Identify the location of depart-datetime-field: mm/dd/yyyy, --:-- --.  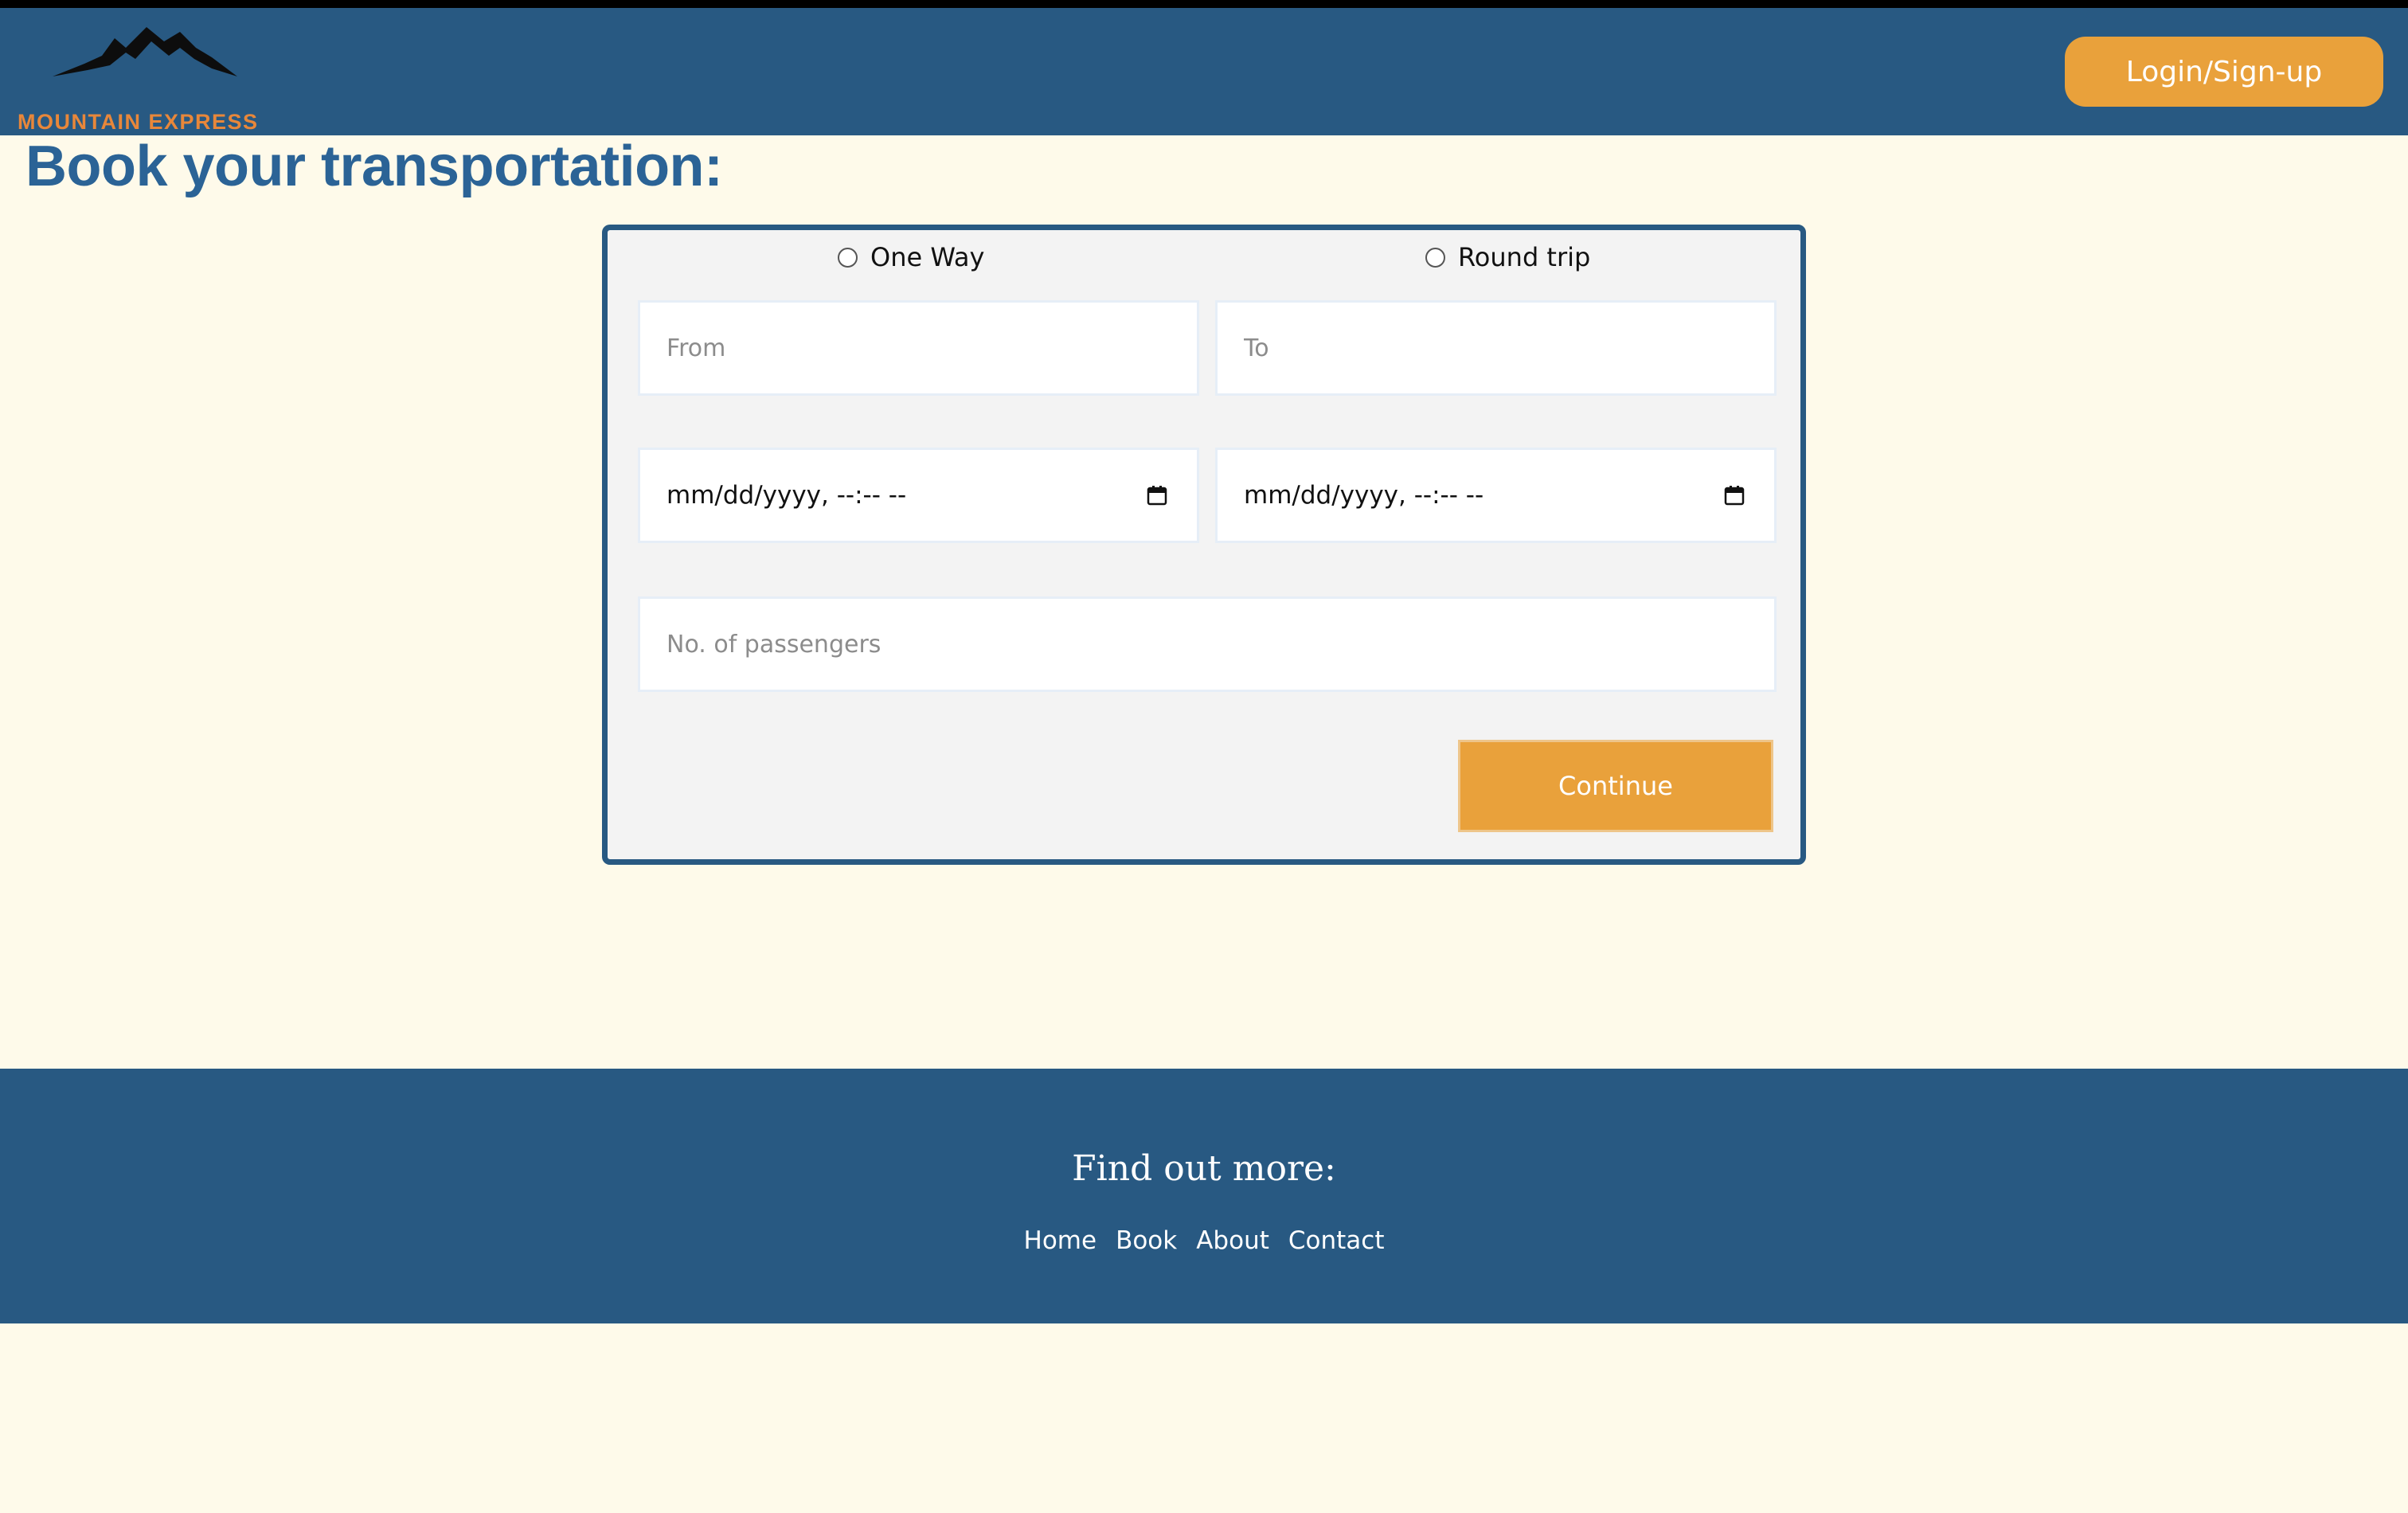
(919, 495).